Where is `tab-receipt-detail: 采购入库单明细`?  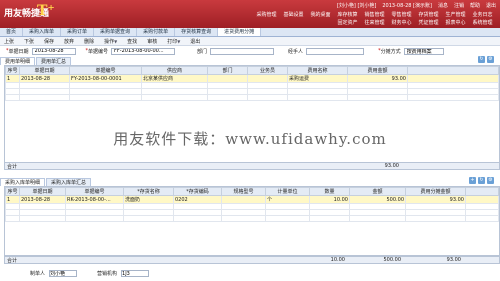
tab-receipt-detail: 采购入库单明细 is located at coordinates (23, 182).